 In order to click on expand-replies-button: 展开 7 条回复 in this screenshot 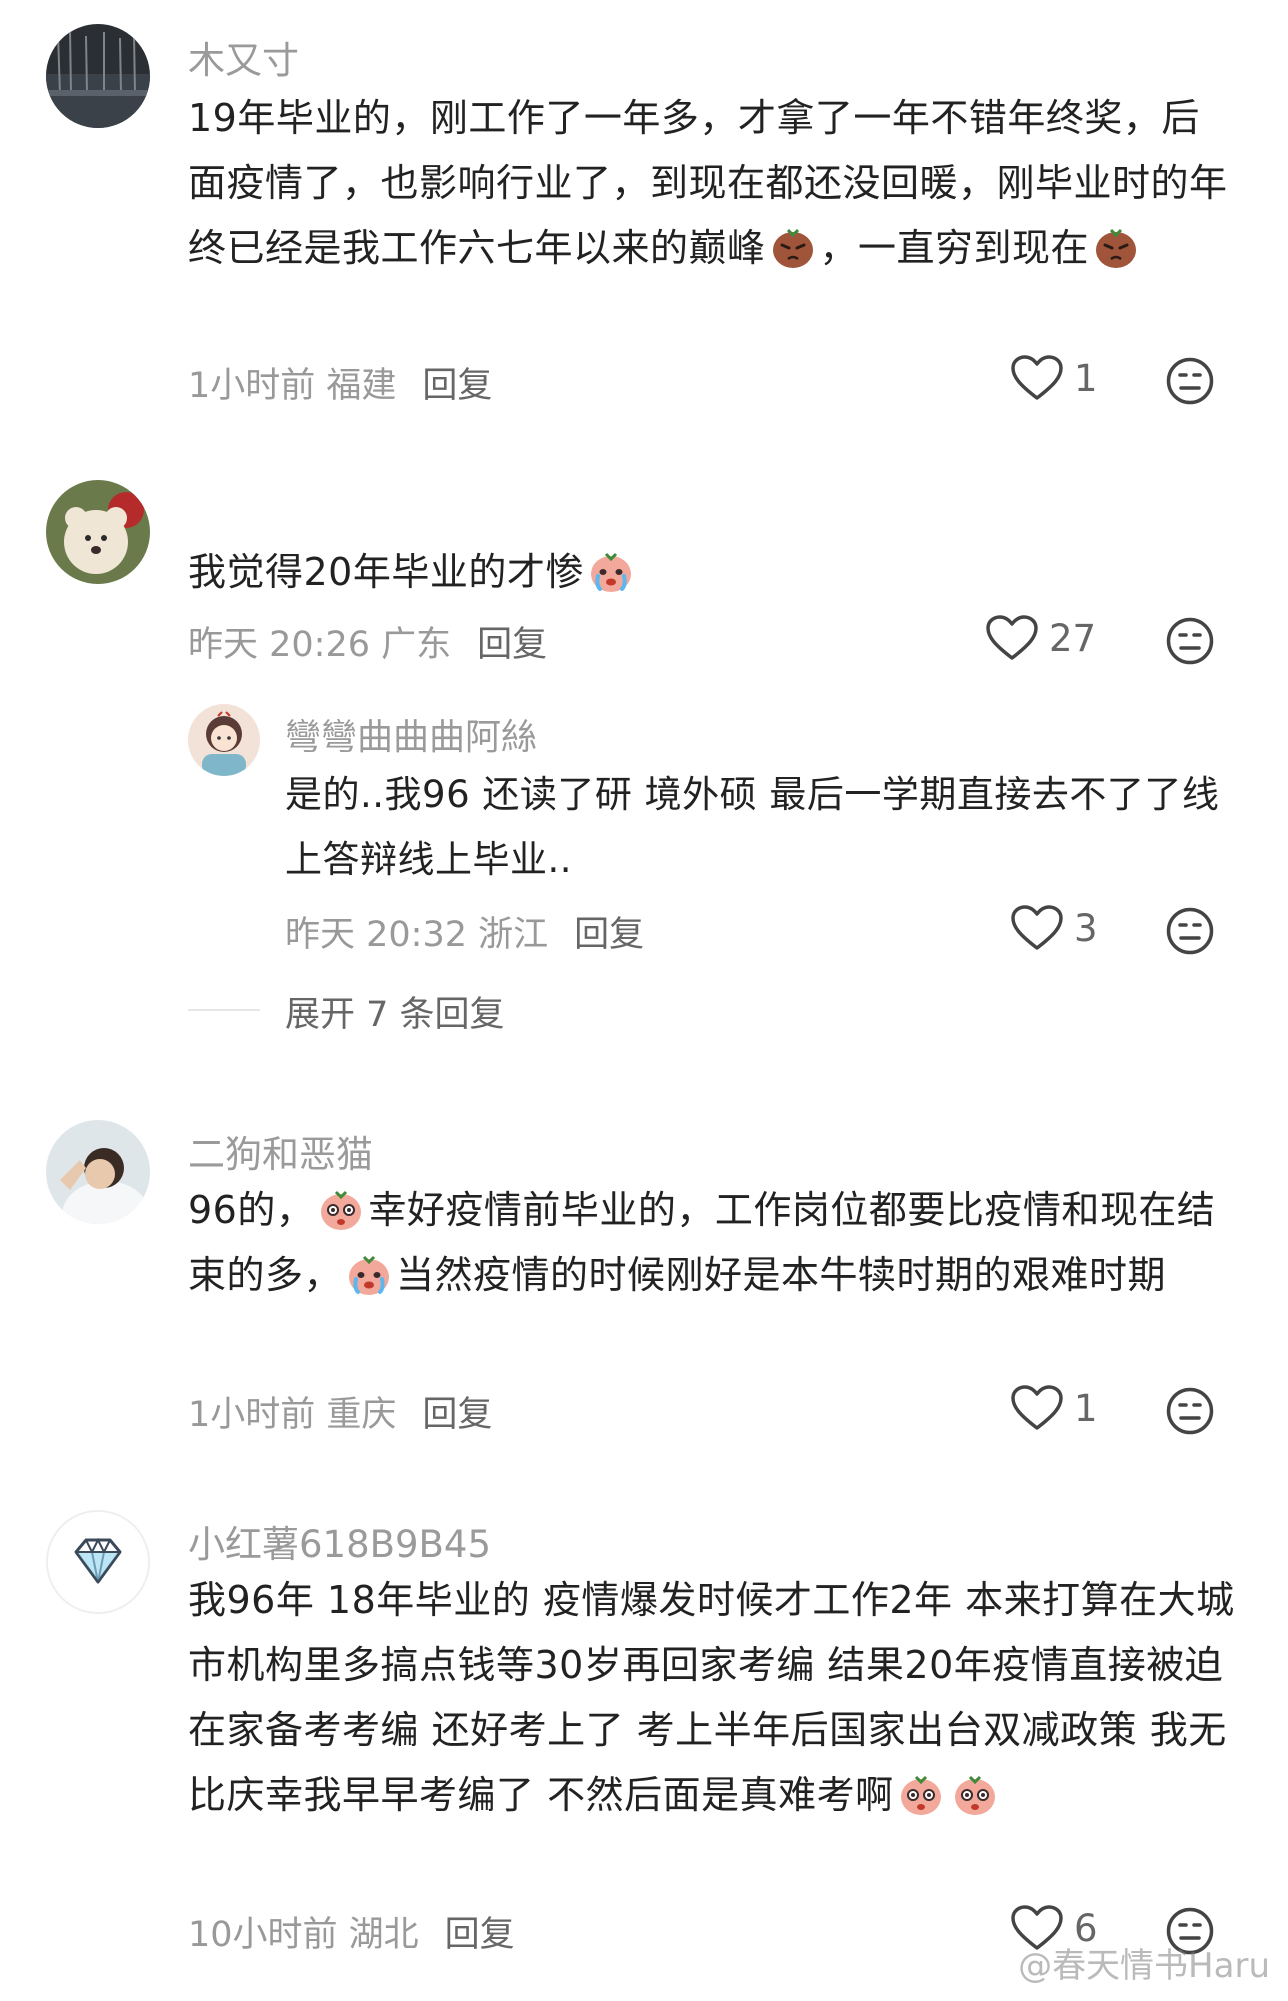, I will do `click(395, 1011)`.